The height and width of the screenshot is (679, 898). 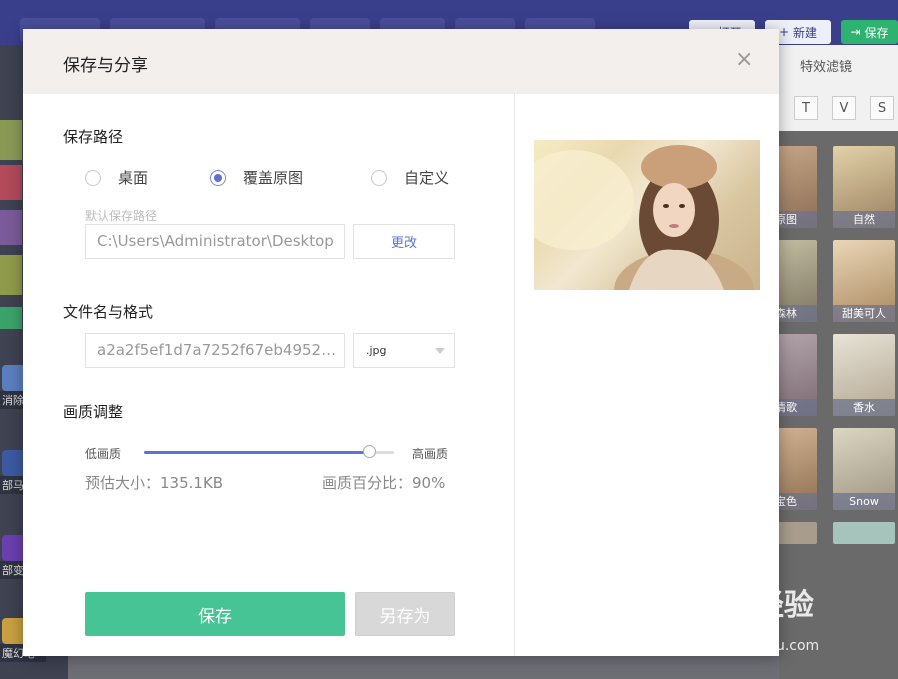 I want to click on filter-panel-title: 特效滤镜, so click(x=825, y=67).